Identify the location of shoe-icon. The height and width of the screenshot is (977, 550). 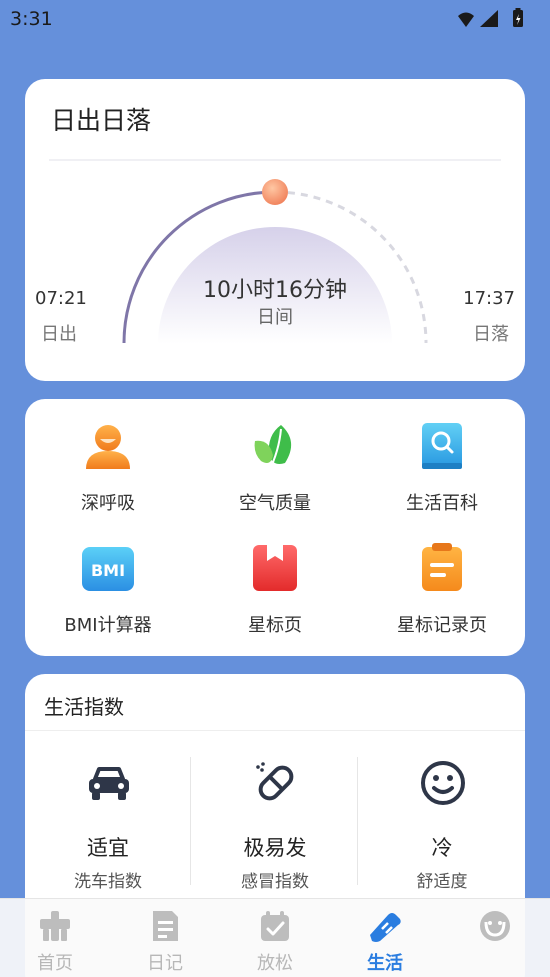
(385, 927).